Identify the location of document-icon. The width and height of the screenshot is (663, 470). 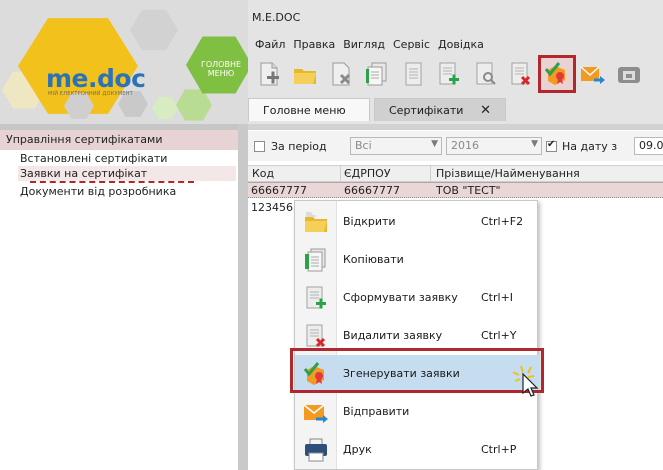
(413, 74).